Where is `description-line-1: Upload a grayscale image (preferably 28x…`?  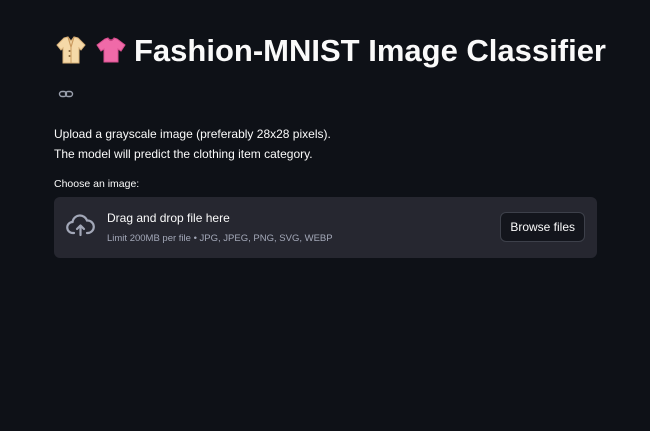
description-line-1: Upload a grayscale image (preferably 28x… is located at coordinates (192, 134).